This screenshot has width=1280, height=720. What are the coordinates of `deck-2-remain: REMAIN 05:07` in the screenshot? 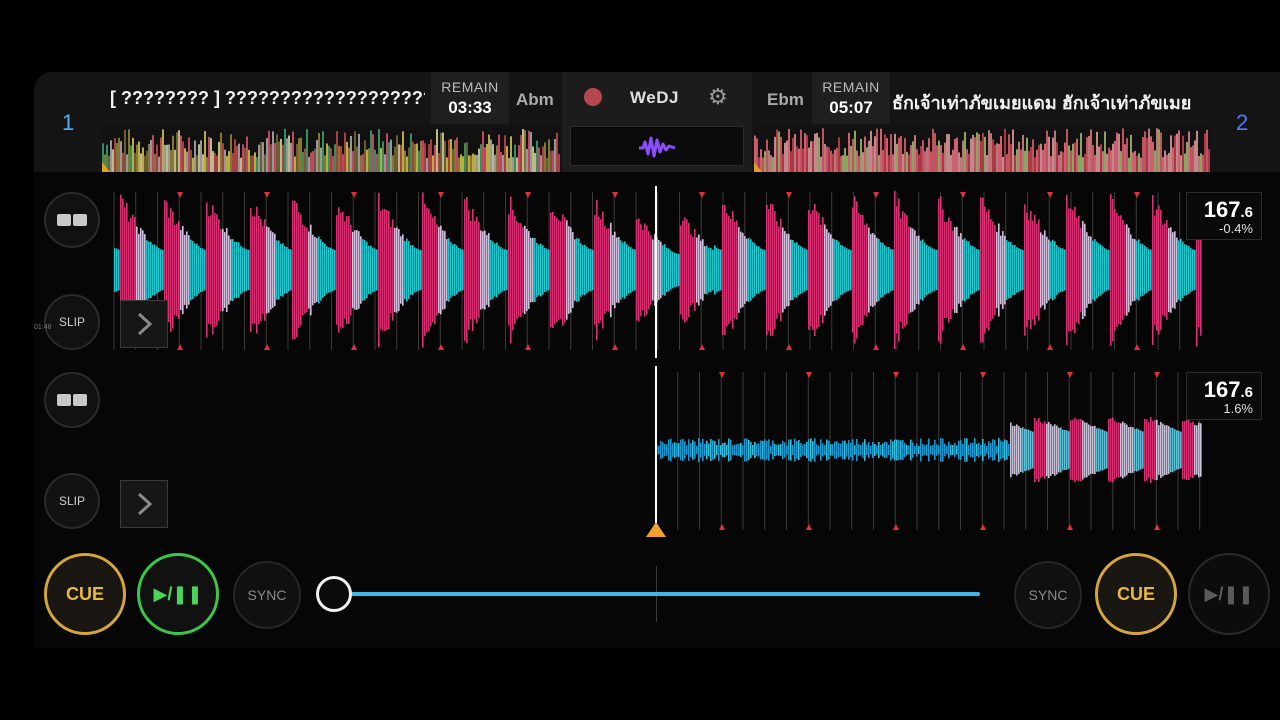 It's located at (851, 98).